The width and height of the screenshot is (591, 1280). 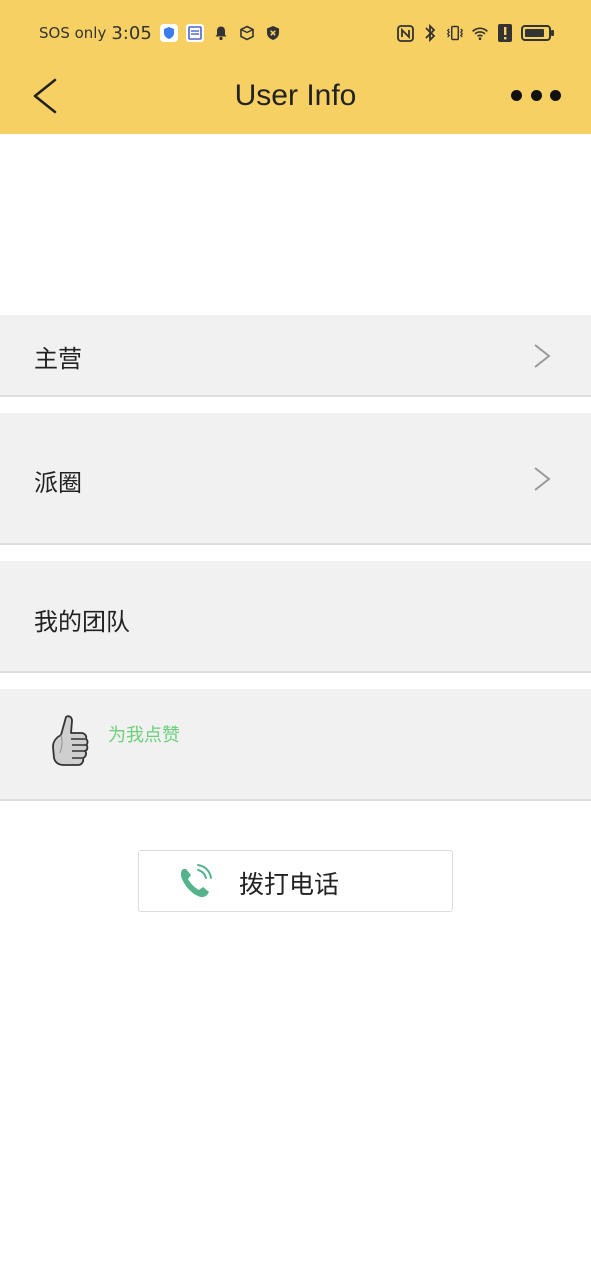 What do you see at coordinates (405, 33) in the screenshot?
I see `nfc-icon` at bounding box center [405, 33].